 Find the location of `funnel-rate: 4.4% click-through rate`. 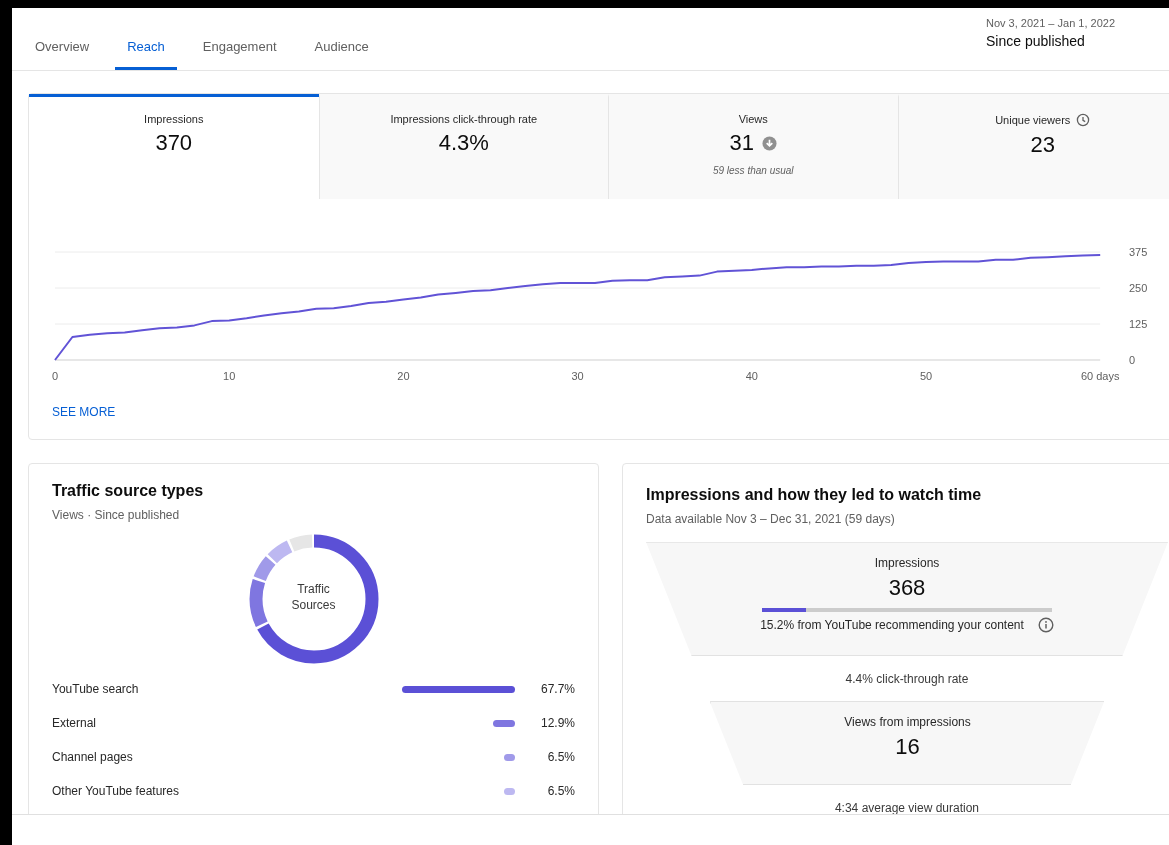

funnel-rate: 4.4% click-through rate is located at coordinates (907, 678).